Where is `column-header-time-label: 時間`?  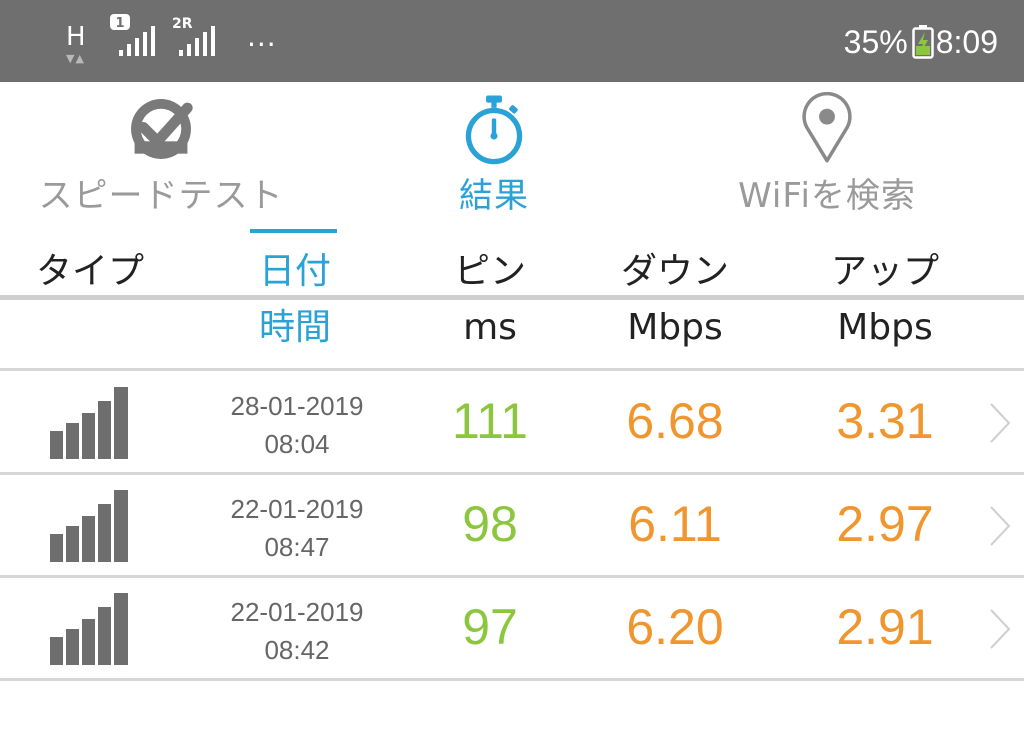 column-header-time-label: 時間 is located at coordinates (294, 327).